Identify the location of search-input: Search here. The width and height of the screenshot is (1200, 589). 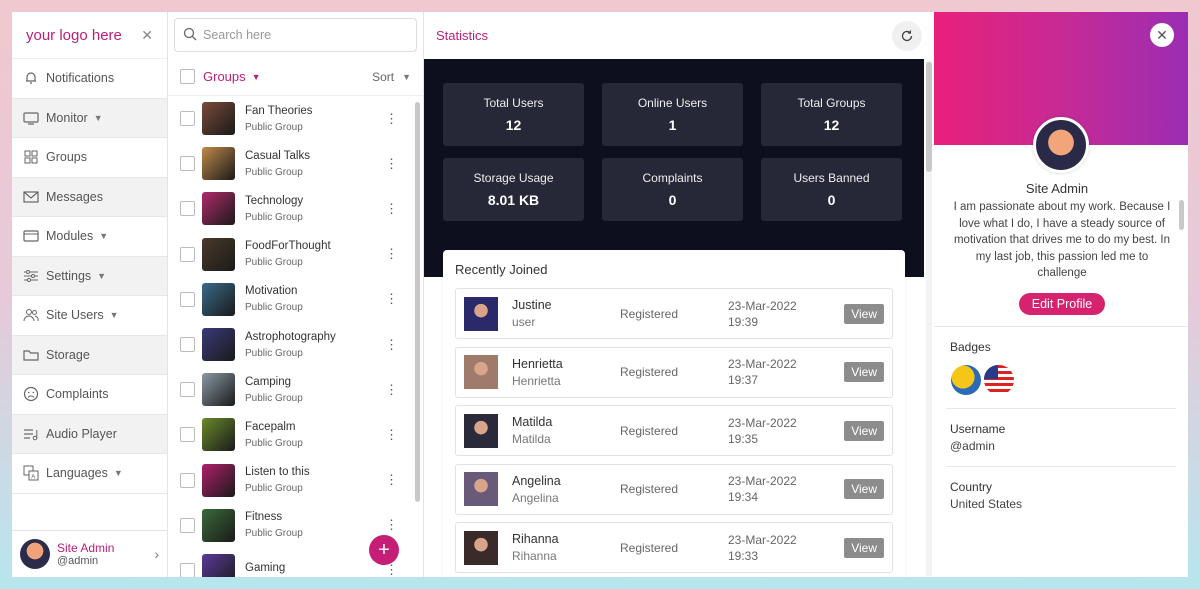
(295, 35).